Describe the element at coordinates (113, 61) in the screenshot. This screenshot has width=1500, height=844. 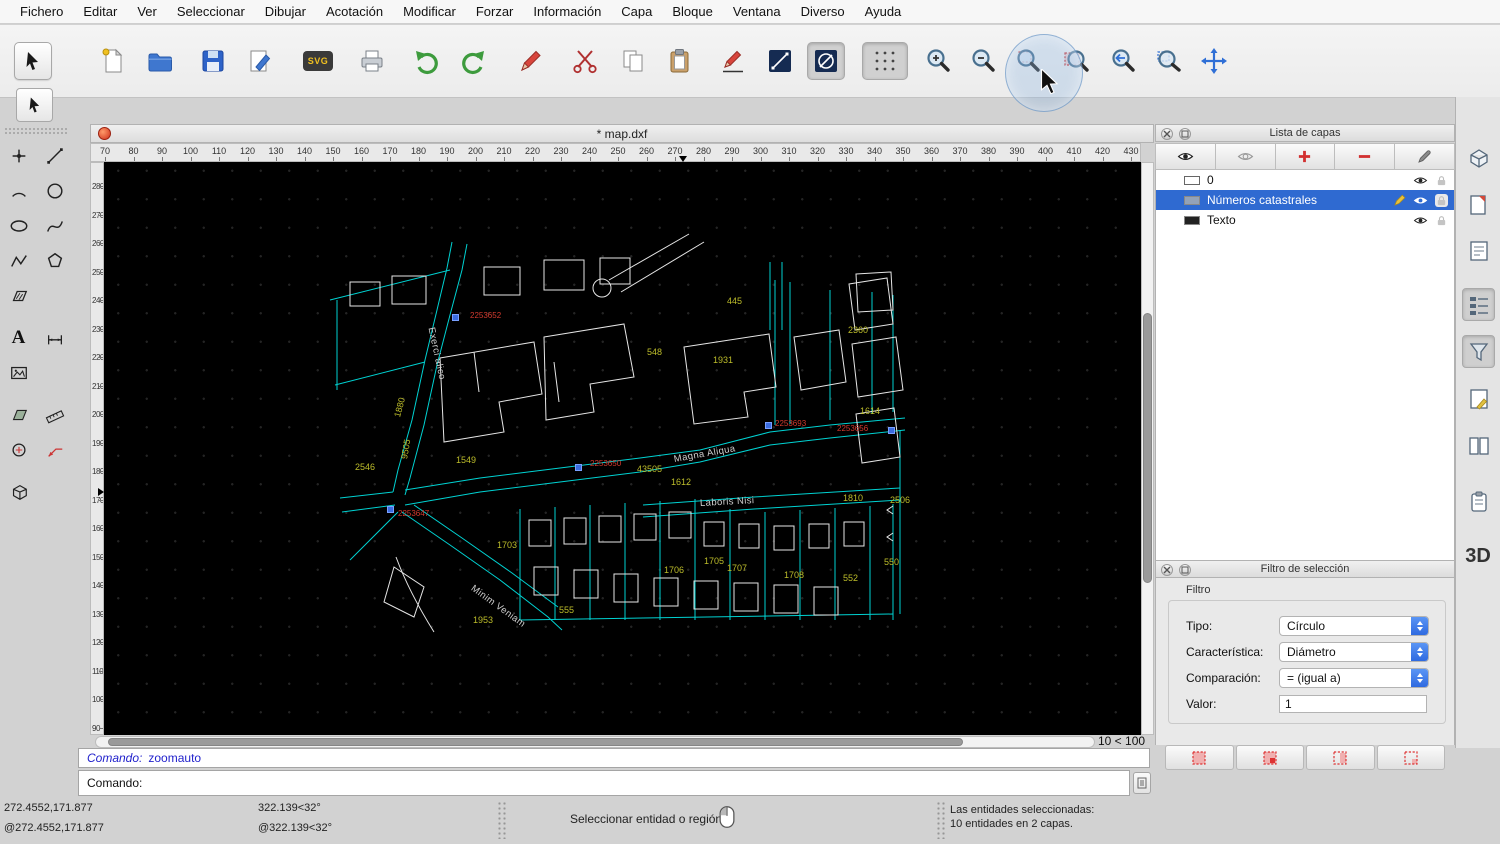
I see `new-file-button` at that location.